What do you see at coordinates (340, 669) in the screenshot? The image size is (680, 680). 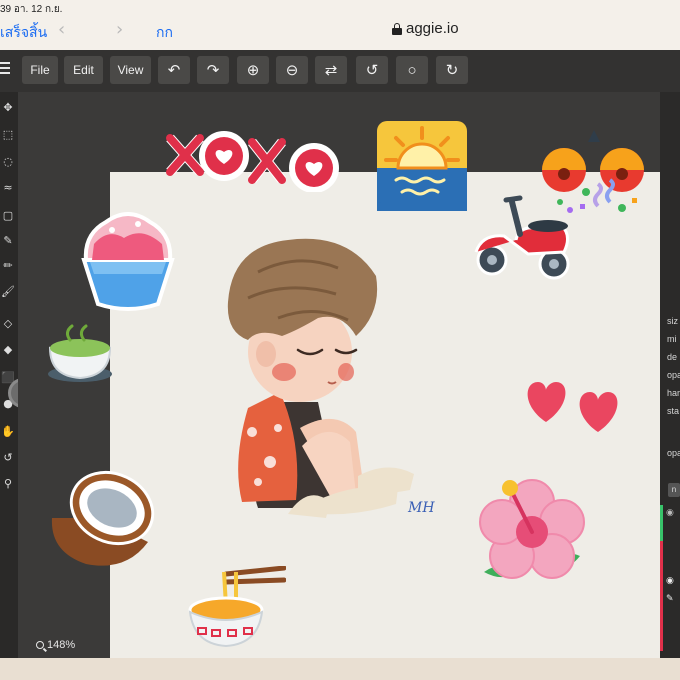 I see `laptop-bezel` at bounding box center [340, 669].